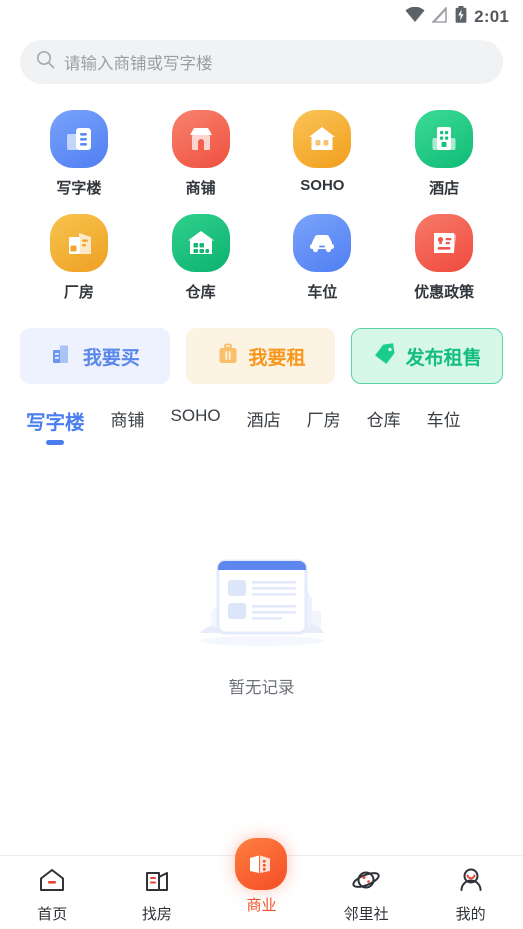 The height and width of the screenshot is (929, 523). Describe the element at coordinates (52, 882) in the screenshot. I see `home-icon` at that location.